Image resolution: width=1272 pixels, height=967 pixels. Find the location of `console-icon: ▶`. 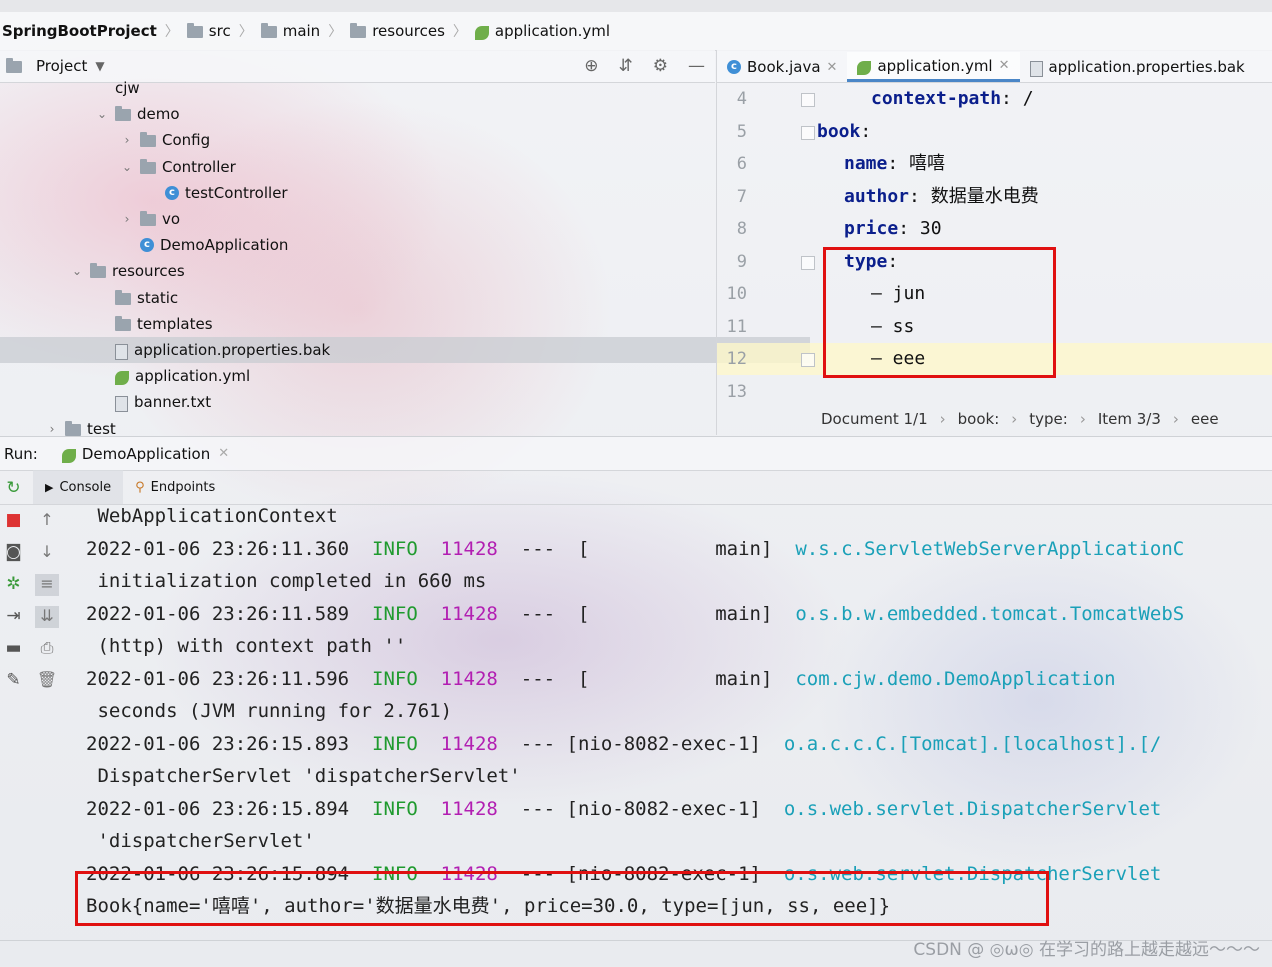

console-icon: ▶ is located at coordinates (49, 487).